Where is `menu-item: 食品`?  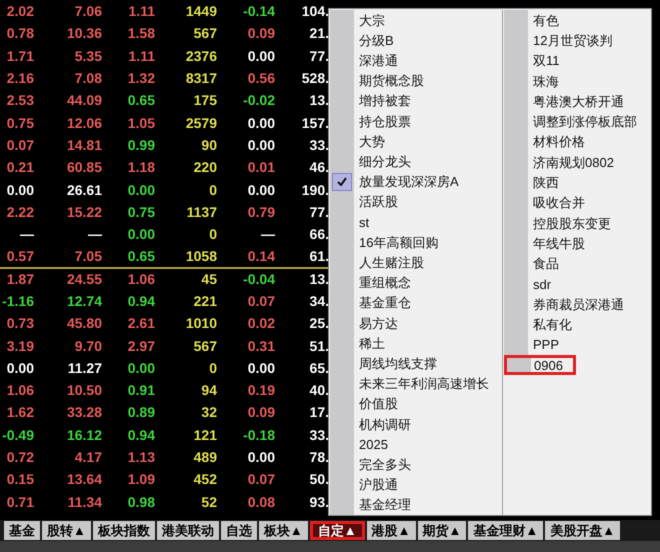 menu-item: 食品 is located at coordinates (577, 264).